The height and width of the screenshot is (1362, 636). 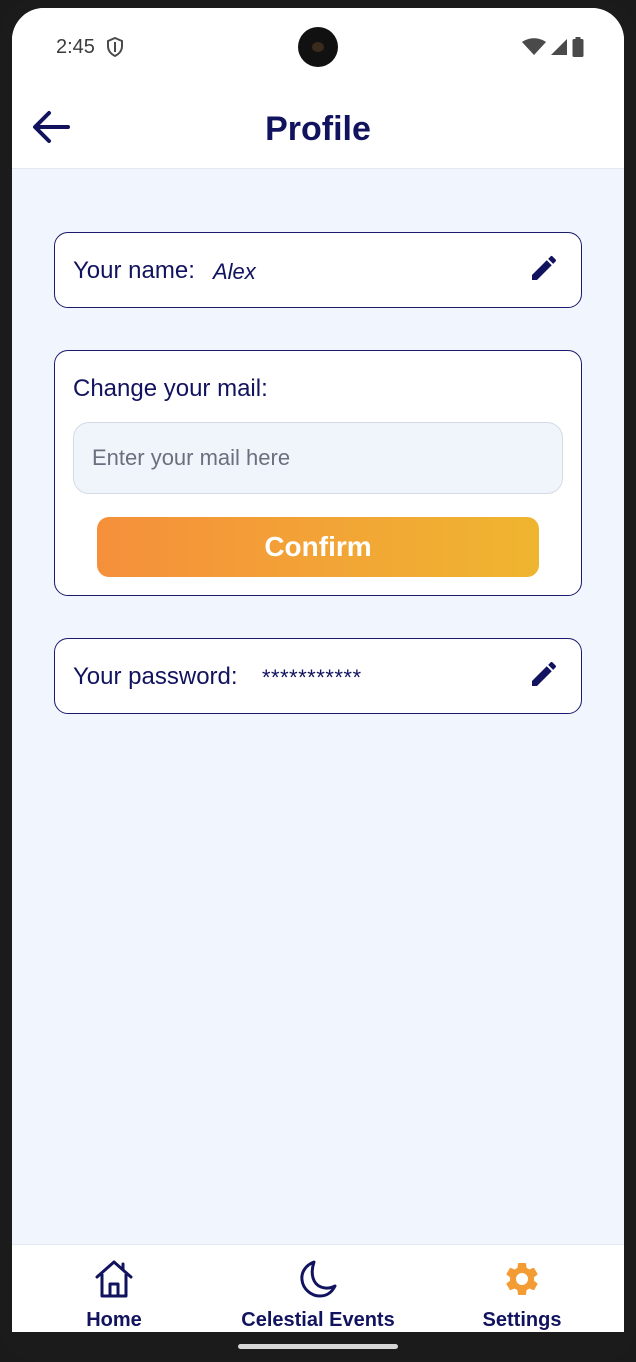 What do you see at coordinates (534, 49) in the screenshot?
I see `wifi-icon` at bounding box center [534, 49].